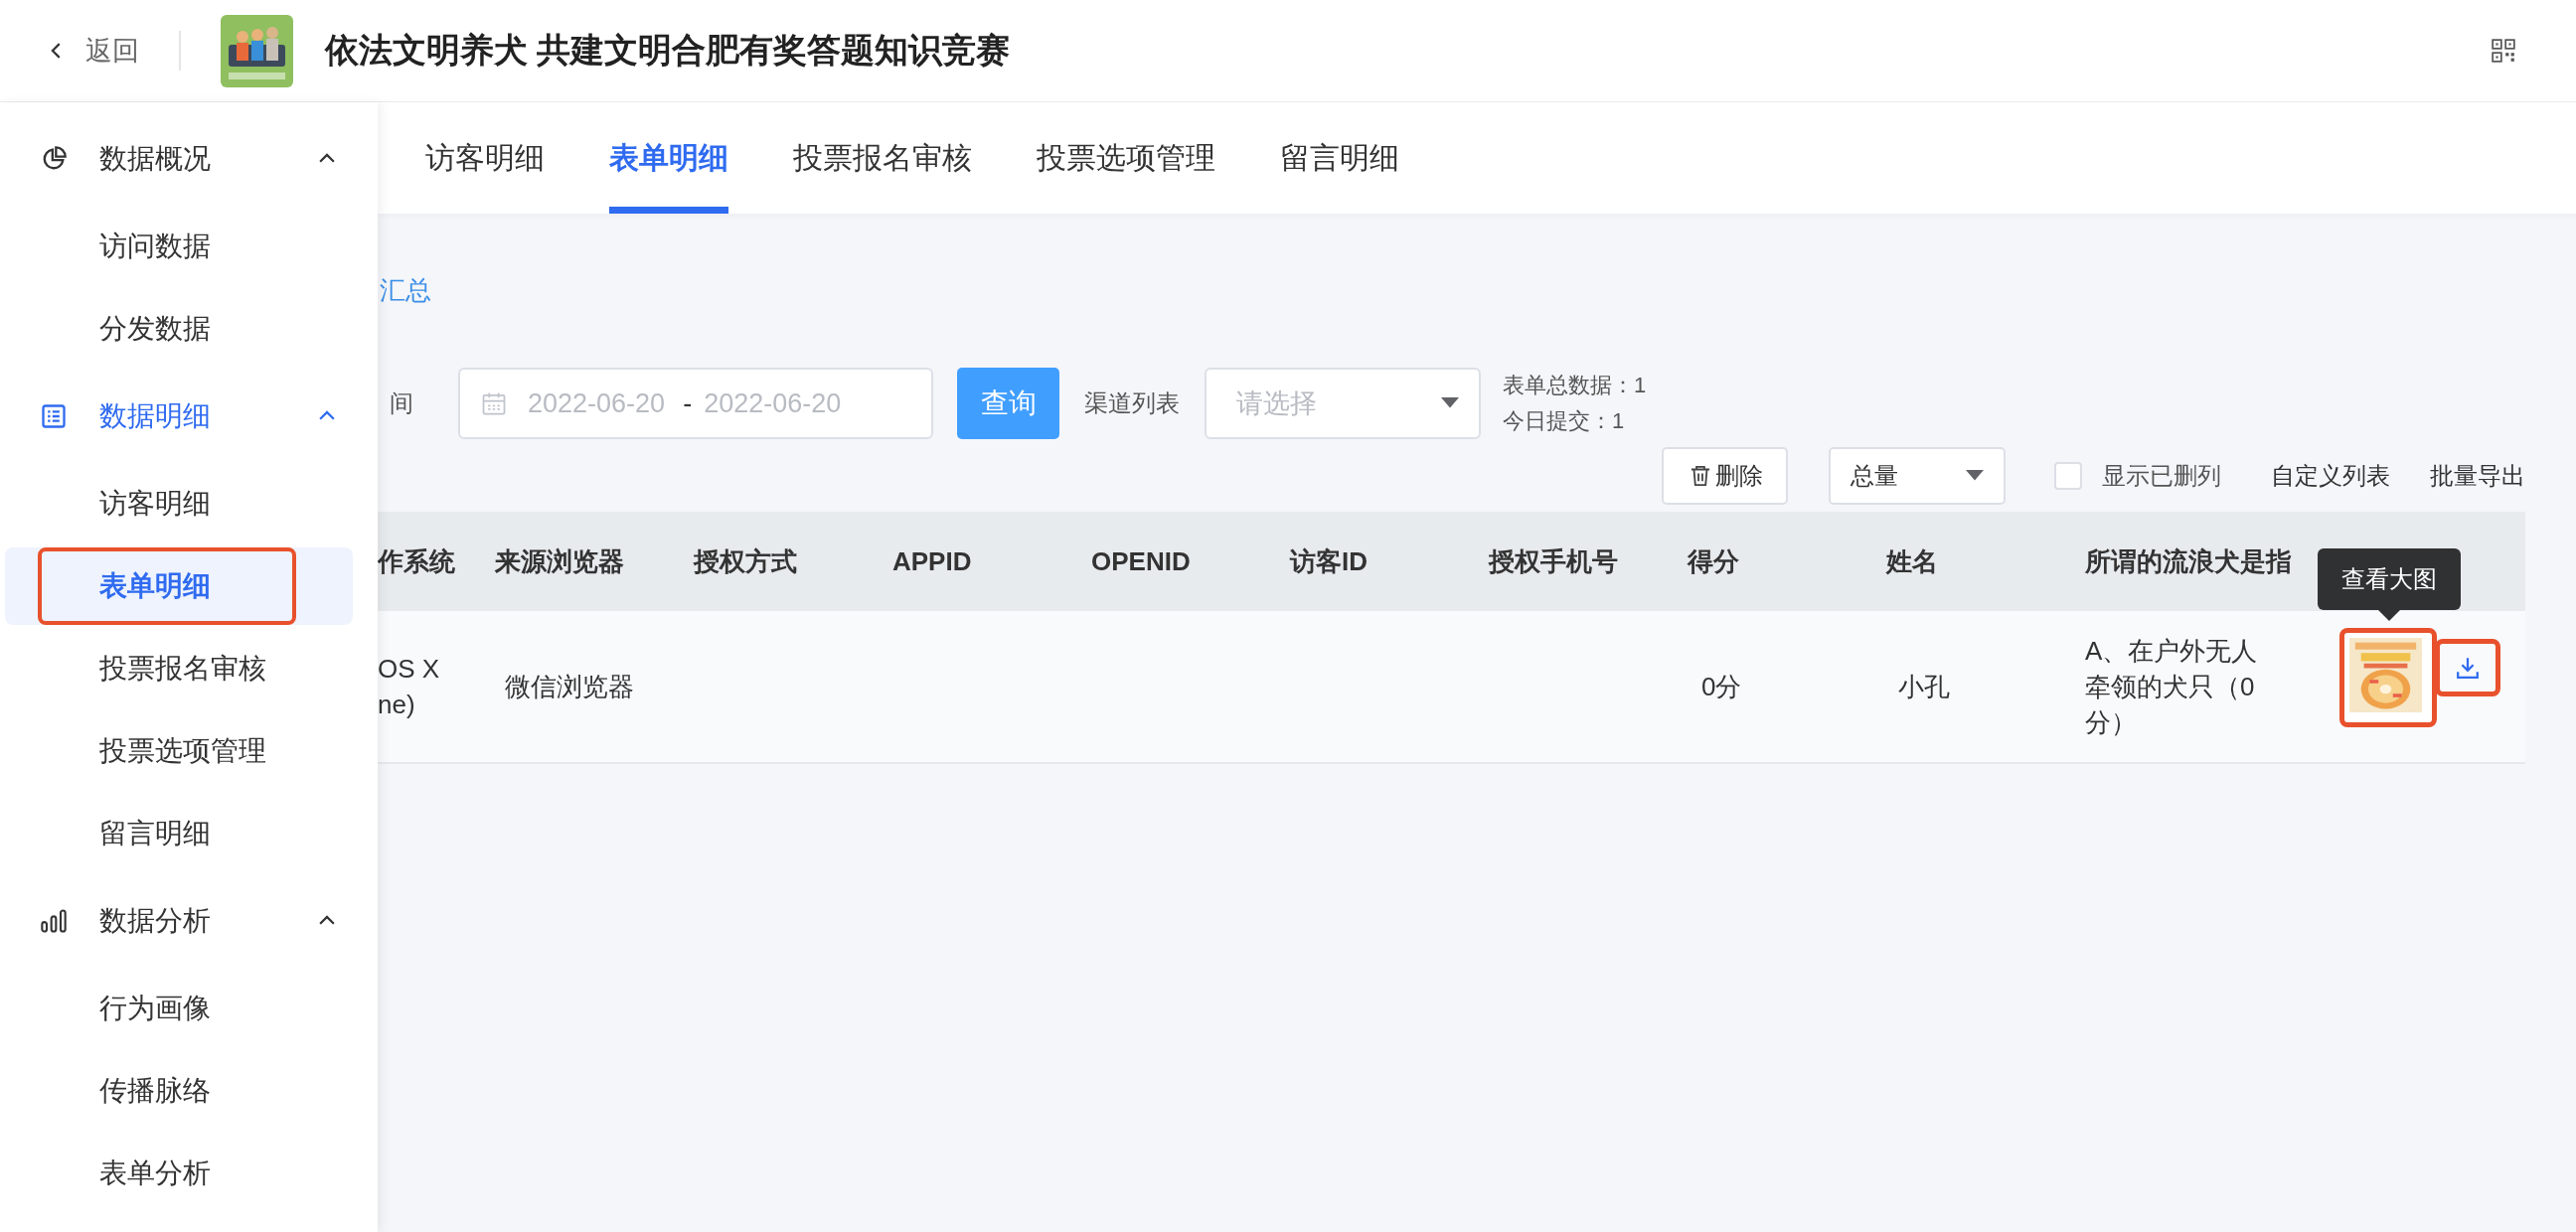 Image resolution: width=2576 pixels, height=1232 pixels. I want to click on column-header: 所谓的流浪犬是指, so click(2188, 561).